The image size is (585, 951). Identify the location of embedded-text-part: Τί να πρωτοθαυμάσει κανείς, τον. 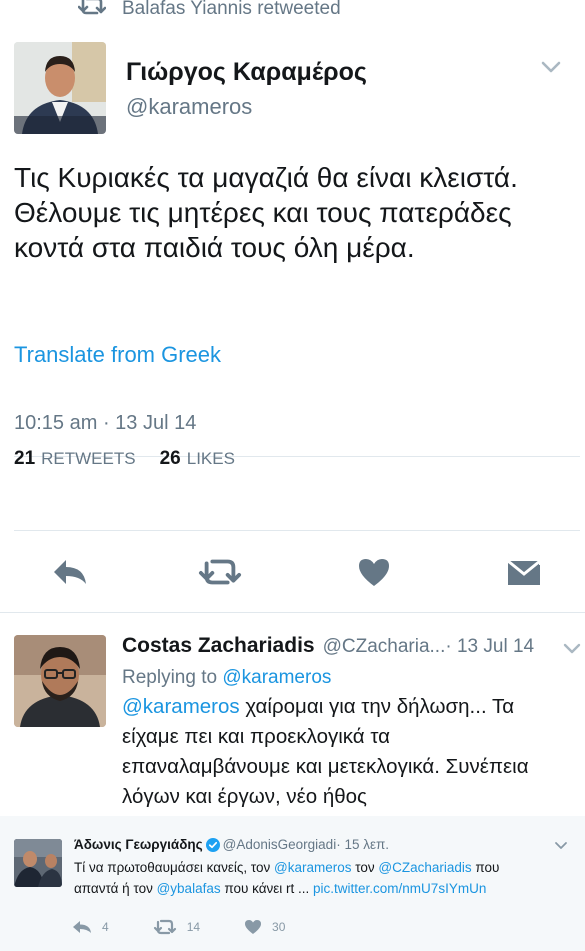
(174, 867).